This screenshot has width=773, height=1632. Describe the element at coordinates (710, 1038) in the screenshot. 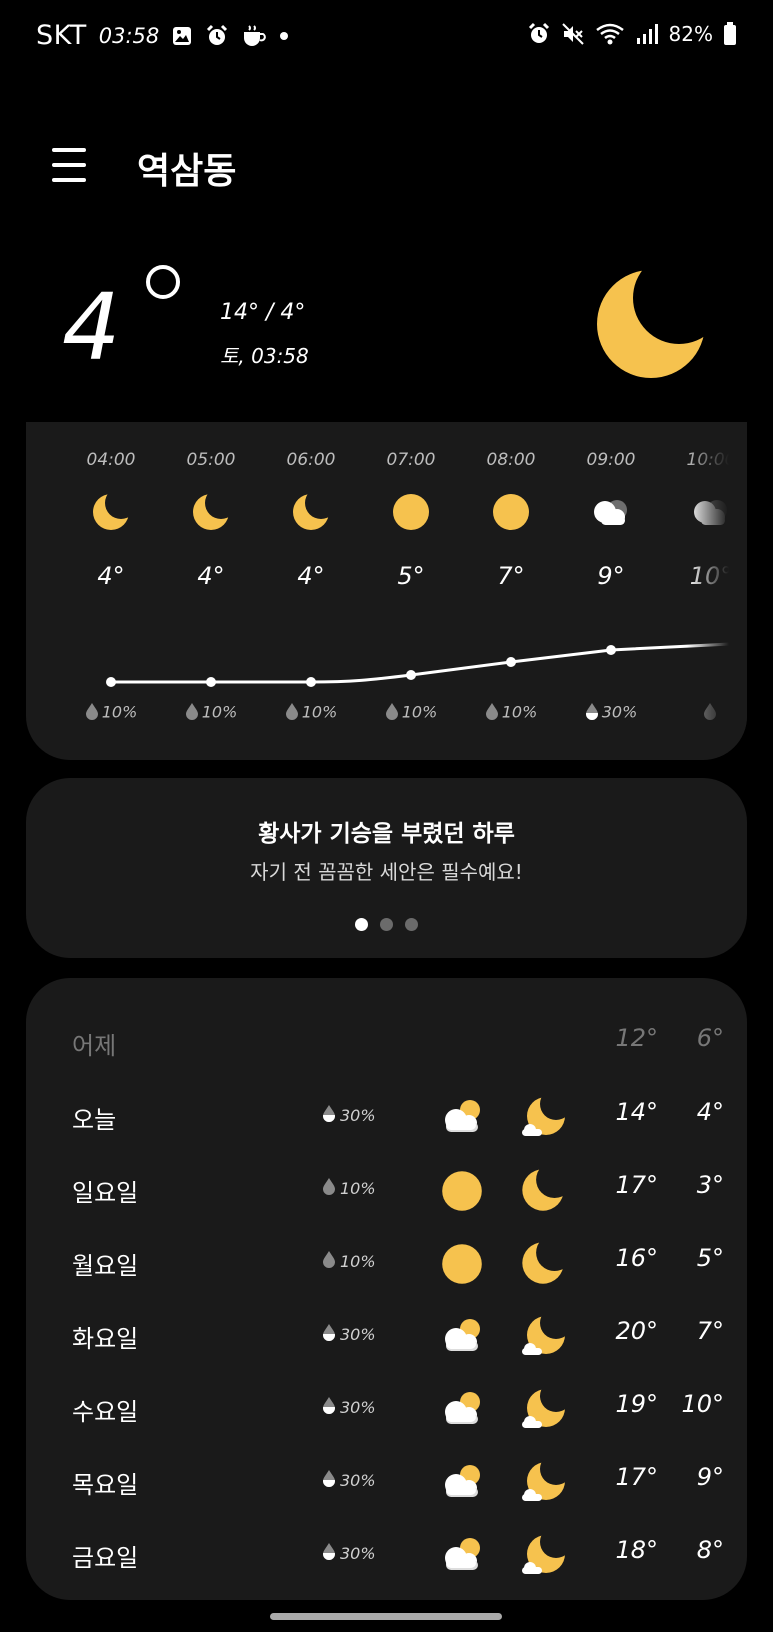

I see `day-low: 6°` at that location.